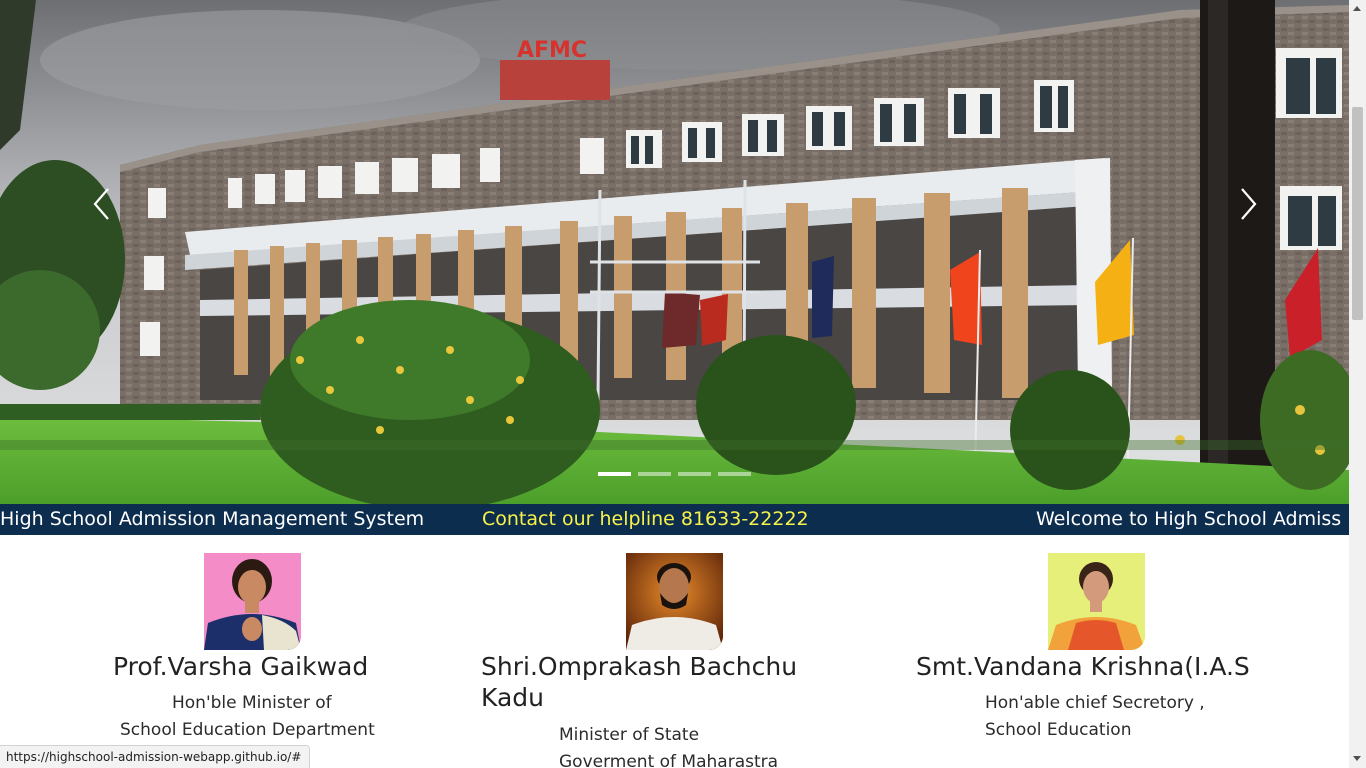  I want to click on official-photo-chief-secretary, so click(1096, 601).